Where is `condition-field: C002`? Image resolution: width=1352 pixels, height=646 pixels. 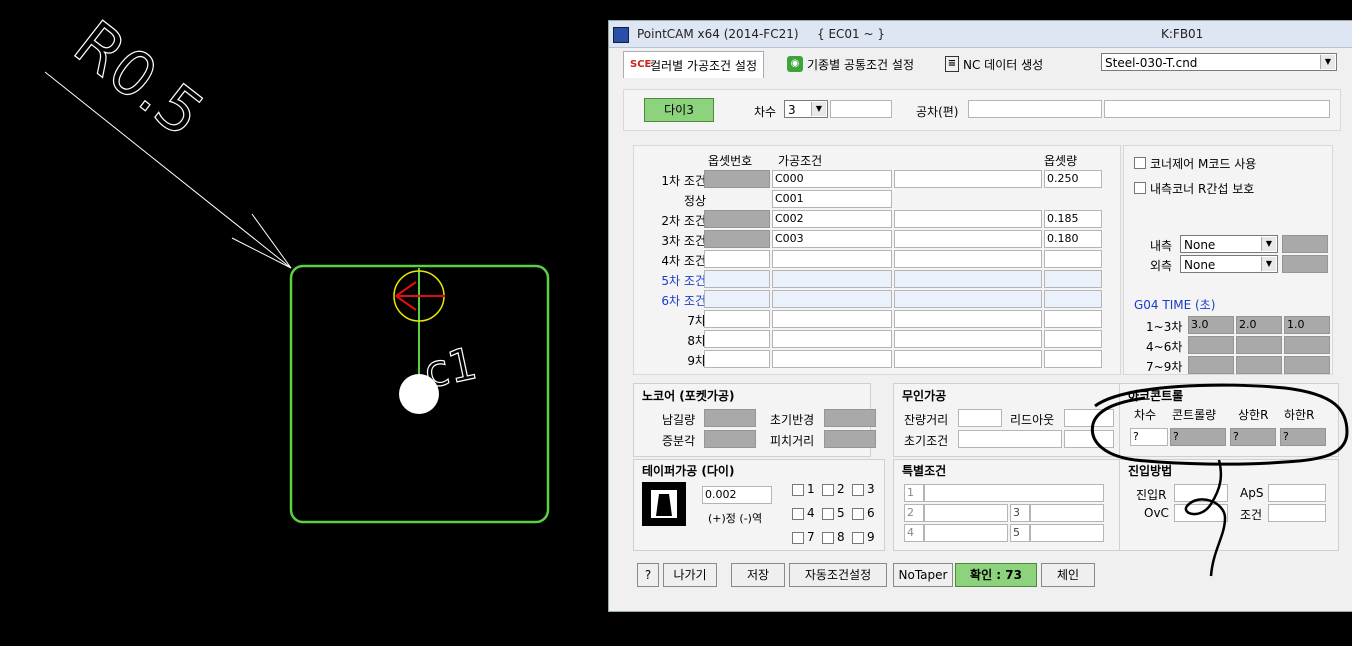 condition-field: C002 is located at coordinates (832, 219).